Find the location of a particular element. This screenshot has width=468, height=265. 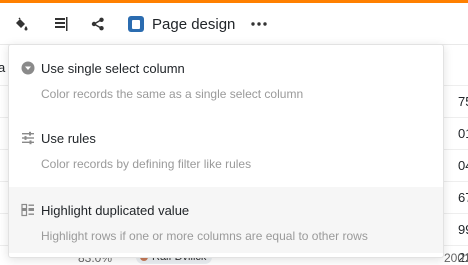

menu-item-title: Use single select column is located at coordinates (113, 68).